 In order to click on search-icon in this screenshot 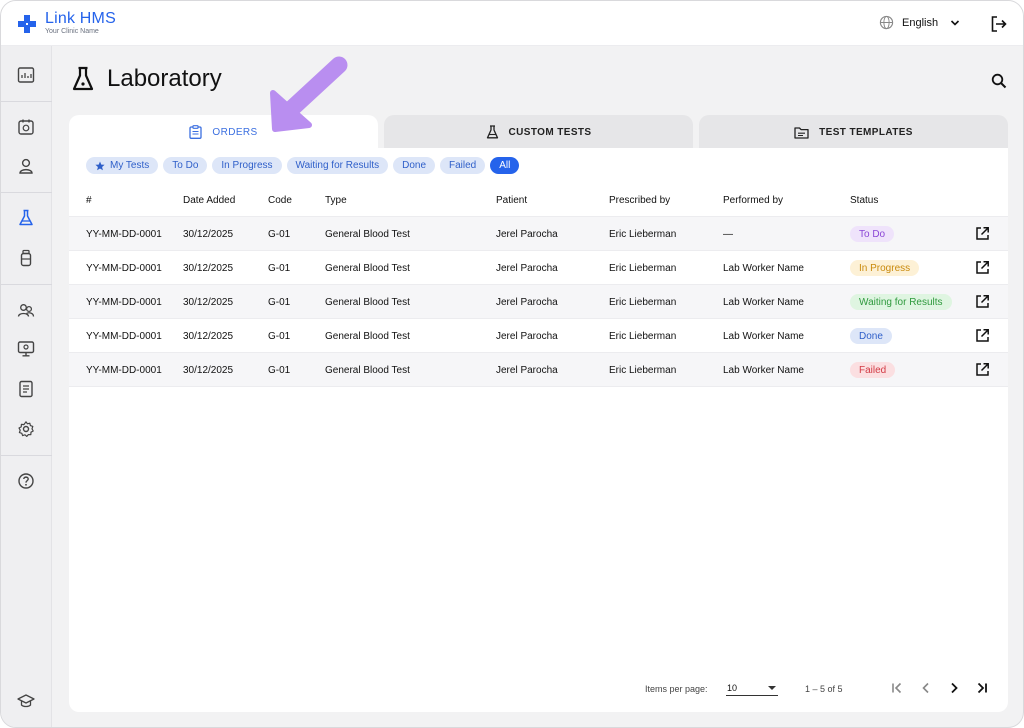, I will do `click(999, 81)`.